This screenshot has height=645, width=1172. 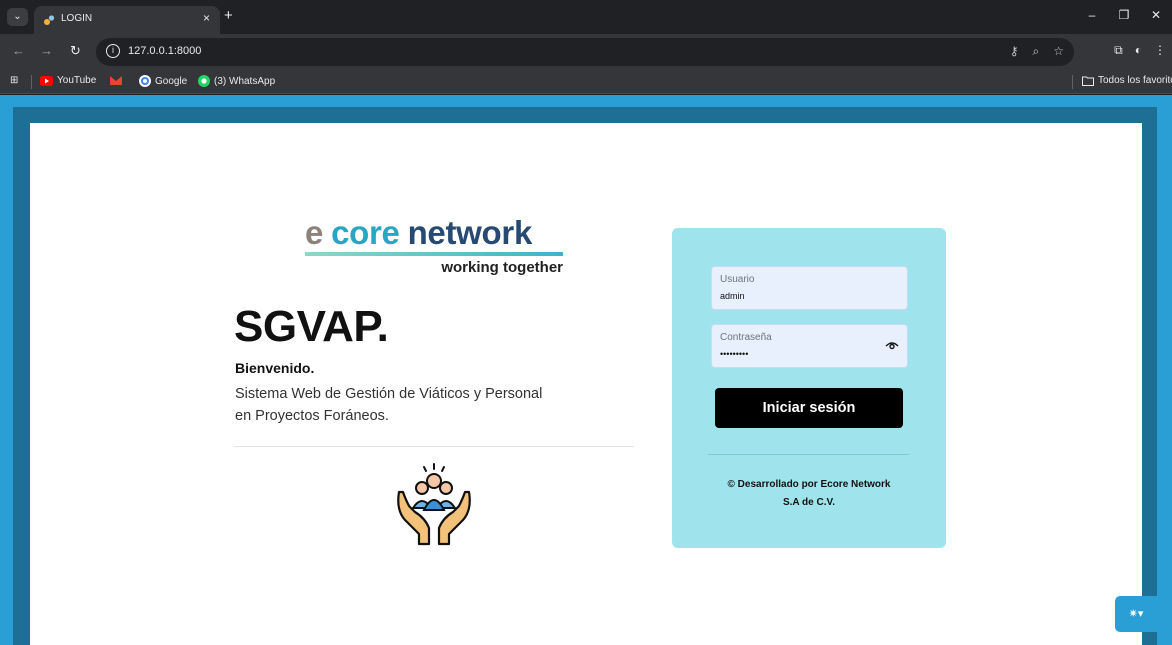 I want to click on username-input: admin, so click(x=732, y=296).